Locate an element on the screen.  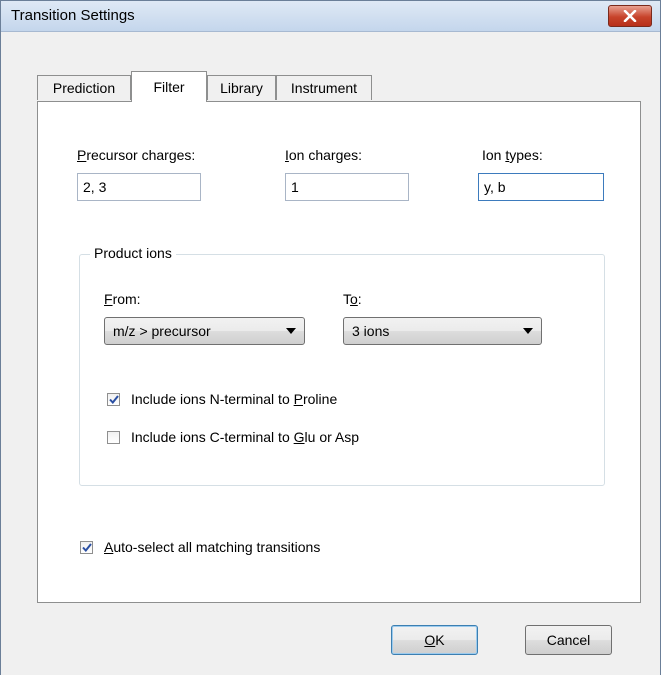
from-label: From: is located at coordinates (122, 299).